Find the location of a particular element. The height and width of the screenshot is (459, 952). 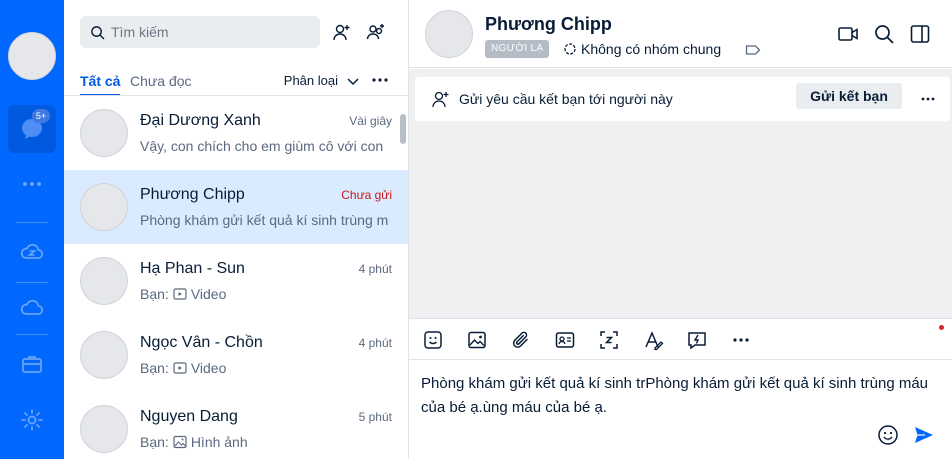

conversation-preview: Phòng khám gửi kết quả kí sinh trùng m is located at coordinates (266, 220).